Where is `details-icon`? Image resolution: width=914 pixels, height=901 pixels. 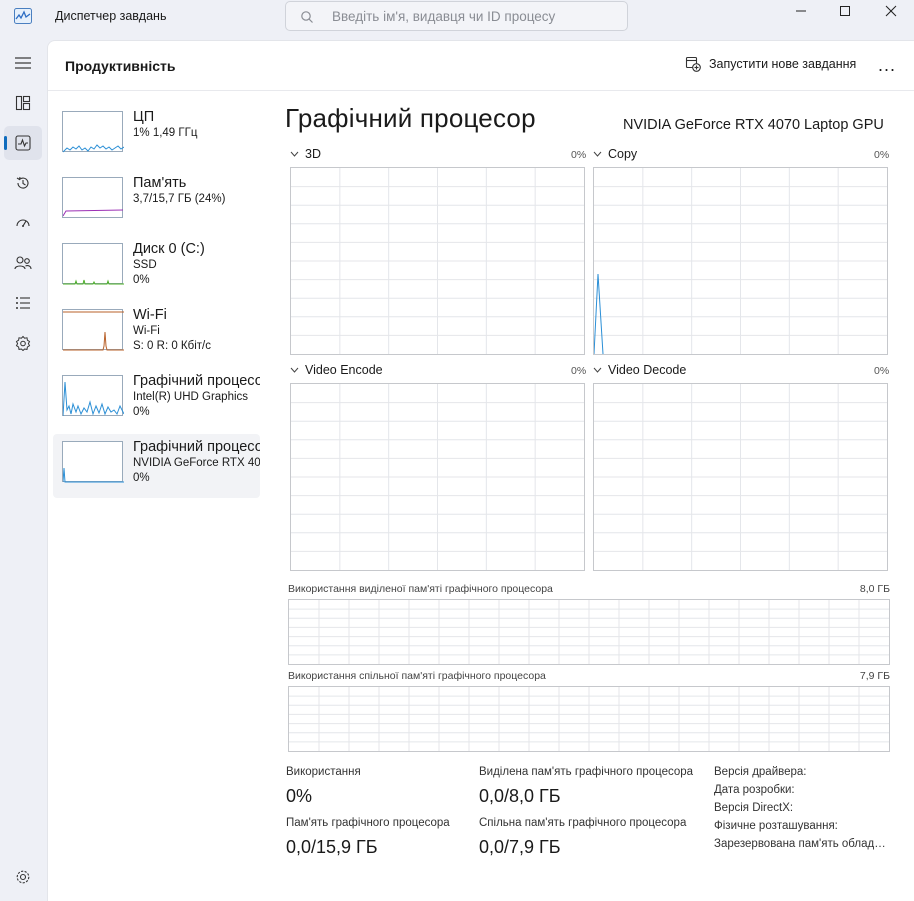 details-icon is located at coordinates (23, 303).